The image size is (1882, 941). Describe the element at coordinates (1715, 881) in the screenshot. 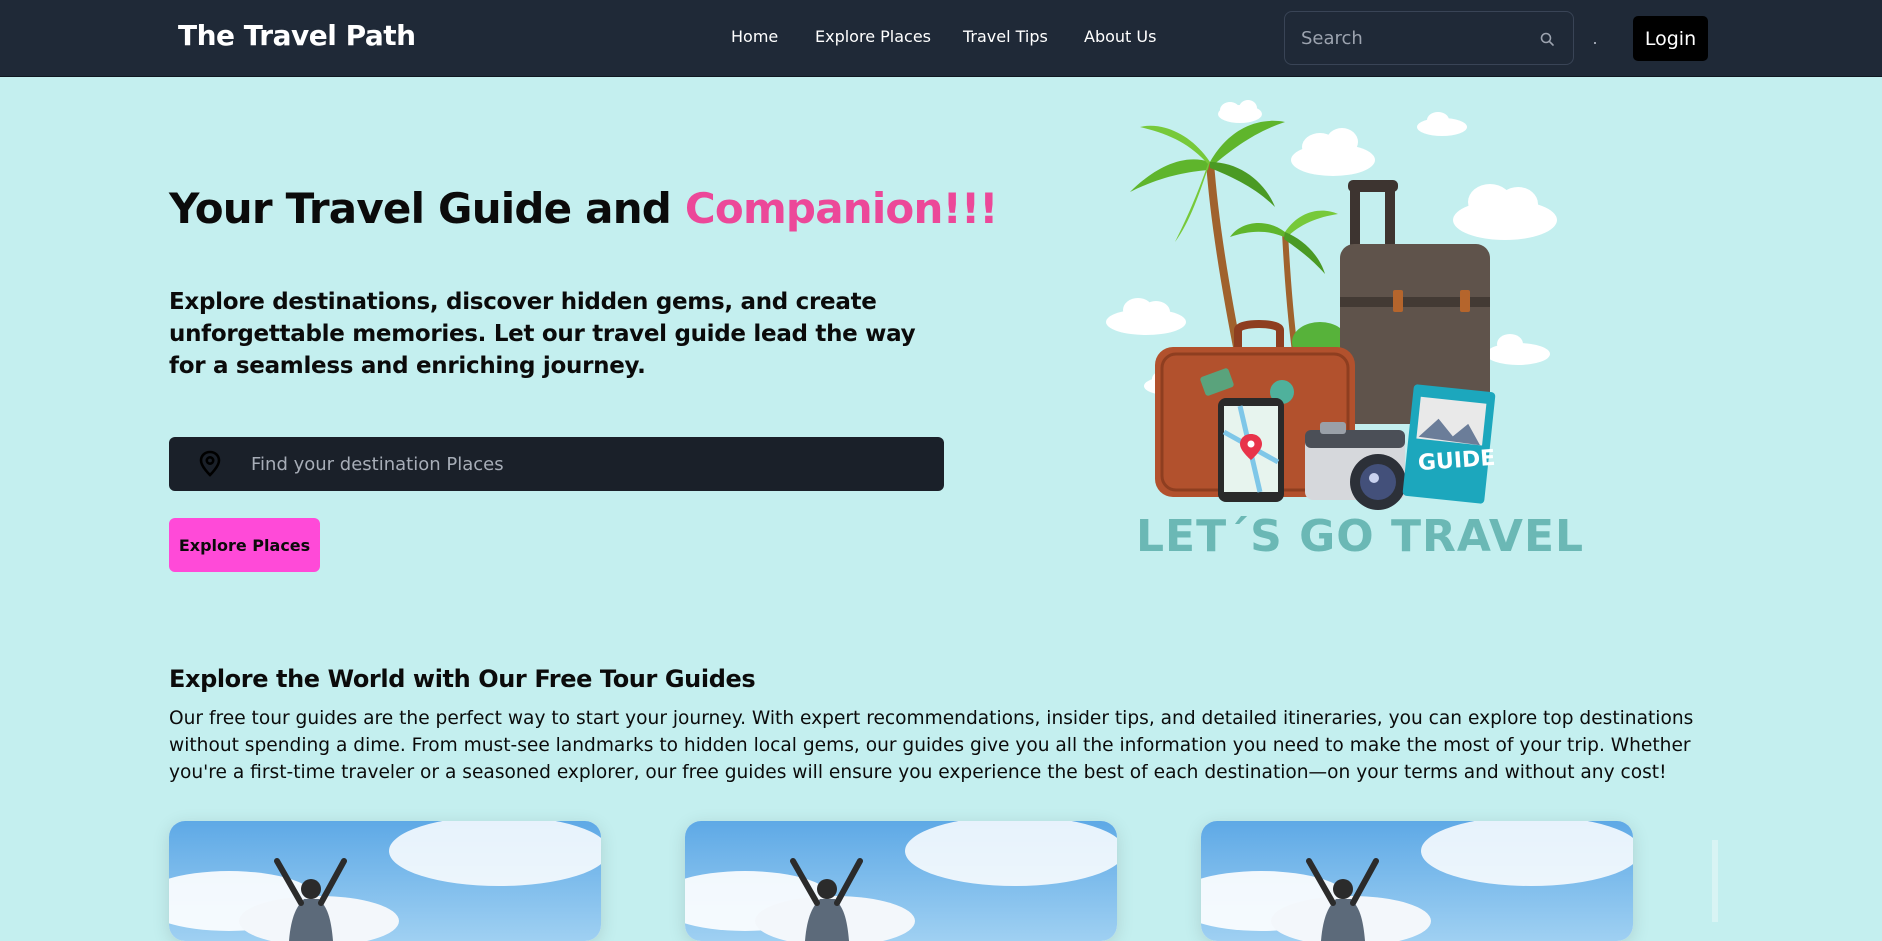

I see `card-carousel-edge` at that location.